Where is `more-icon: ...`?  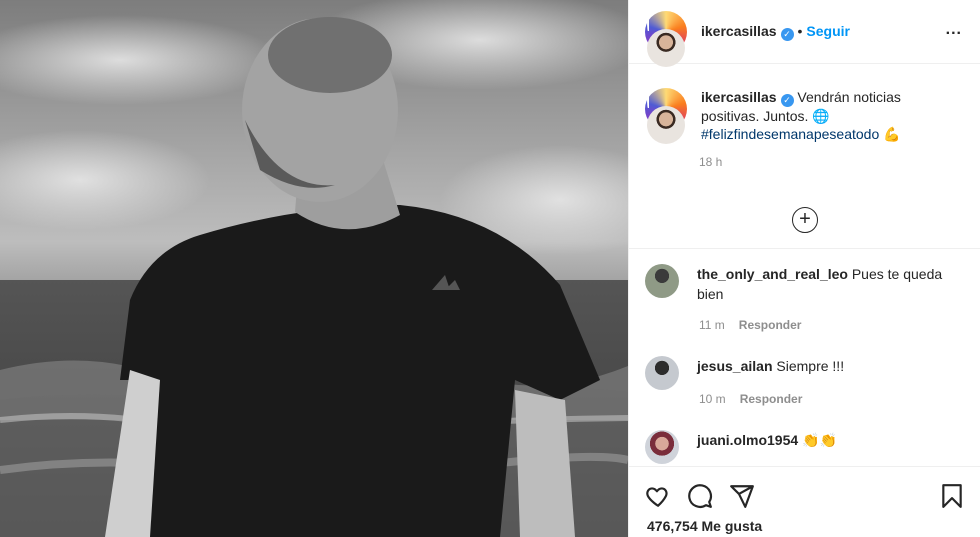
more-icon: ... is located at coordinates (954, 30).